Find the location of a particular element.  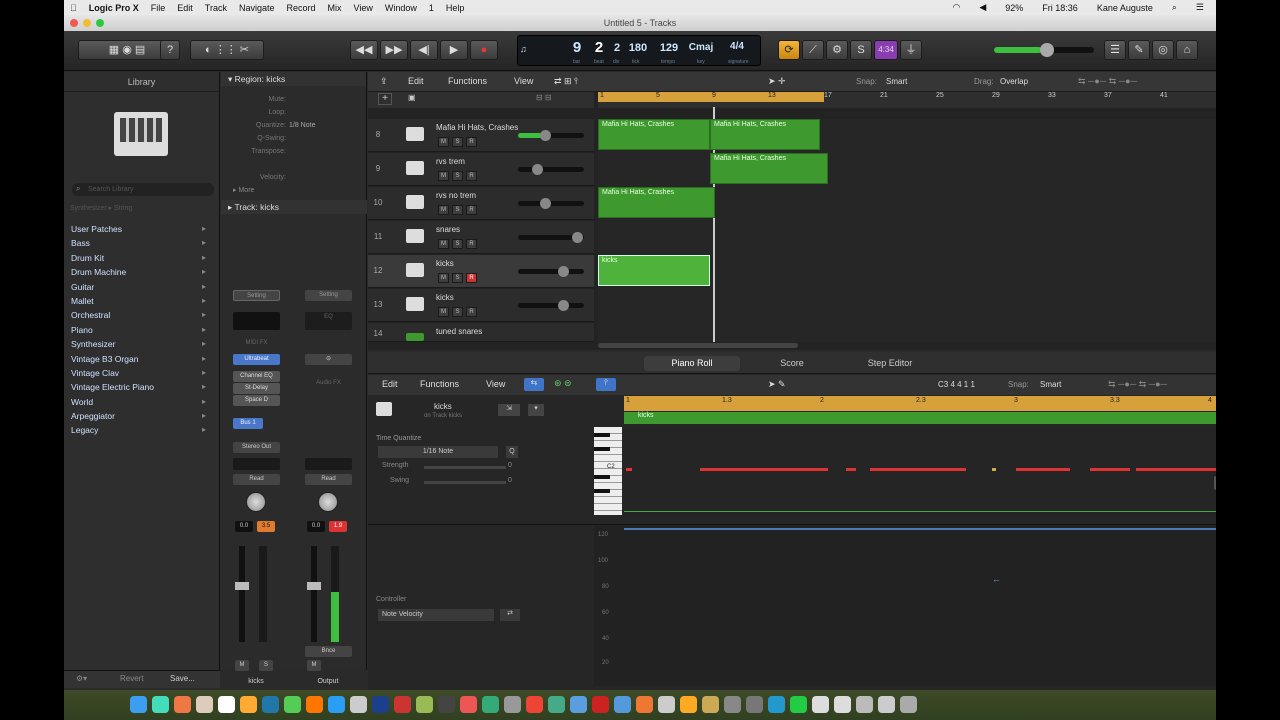

snap-dropdown: Smart is located at coordinates (921, 81).